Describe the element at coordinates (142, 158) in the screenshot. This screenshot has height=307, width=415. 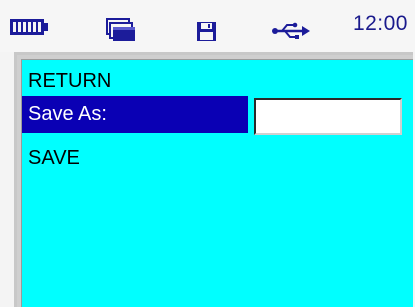
I see `menu-item-save: SAVE` at that location.